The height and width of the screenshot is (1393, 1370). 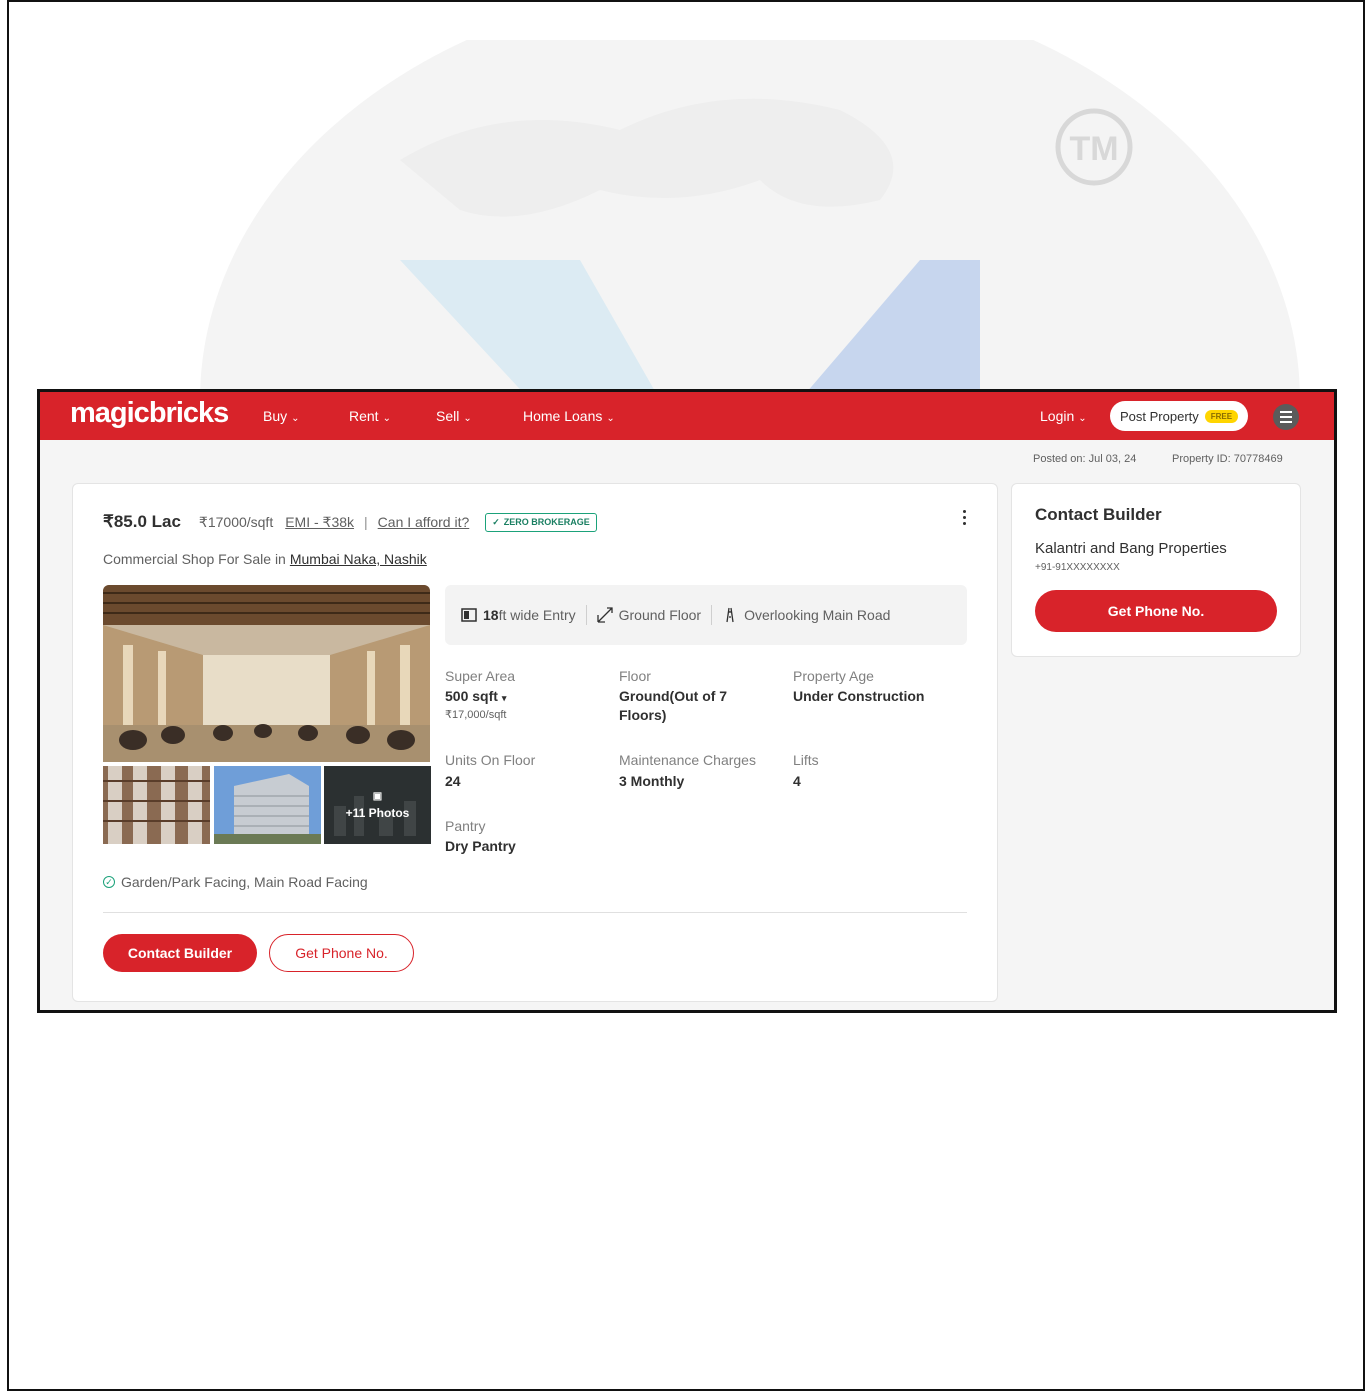 What do you see at coordinates (1227, 459) in the screenshot?
I see `property-id: Property ID: 70778469` at bounding box center [1227, 459].